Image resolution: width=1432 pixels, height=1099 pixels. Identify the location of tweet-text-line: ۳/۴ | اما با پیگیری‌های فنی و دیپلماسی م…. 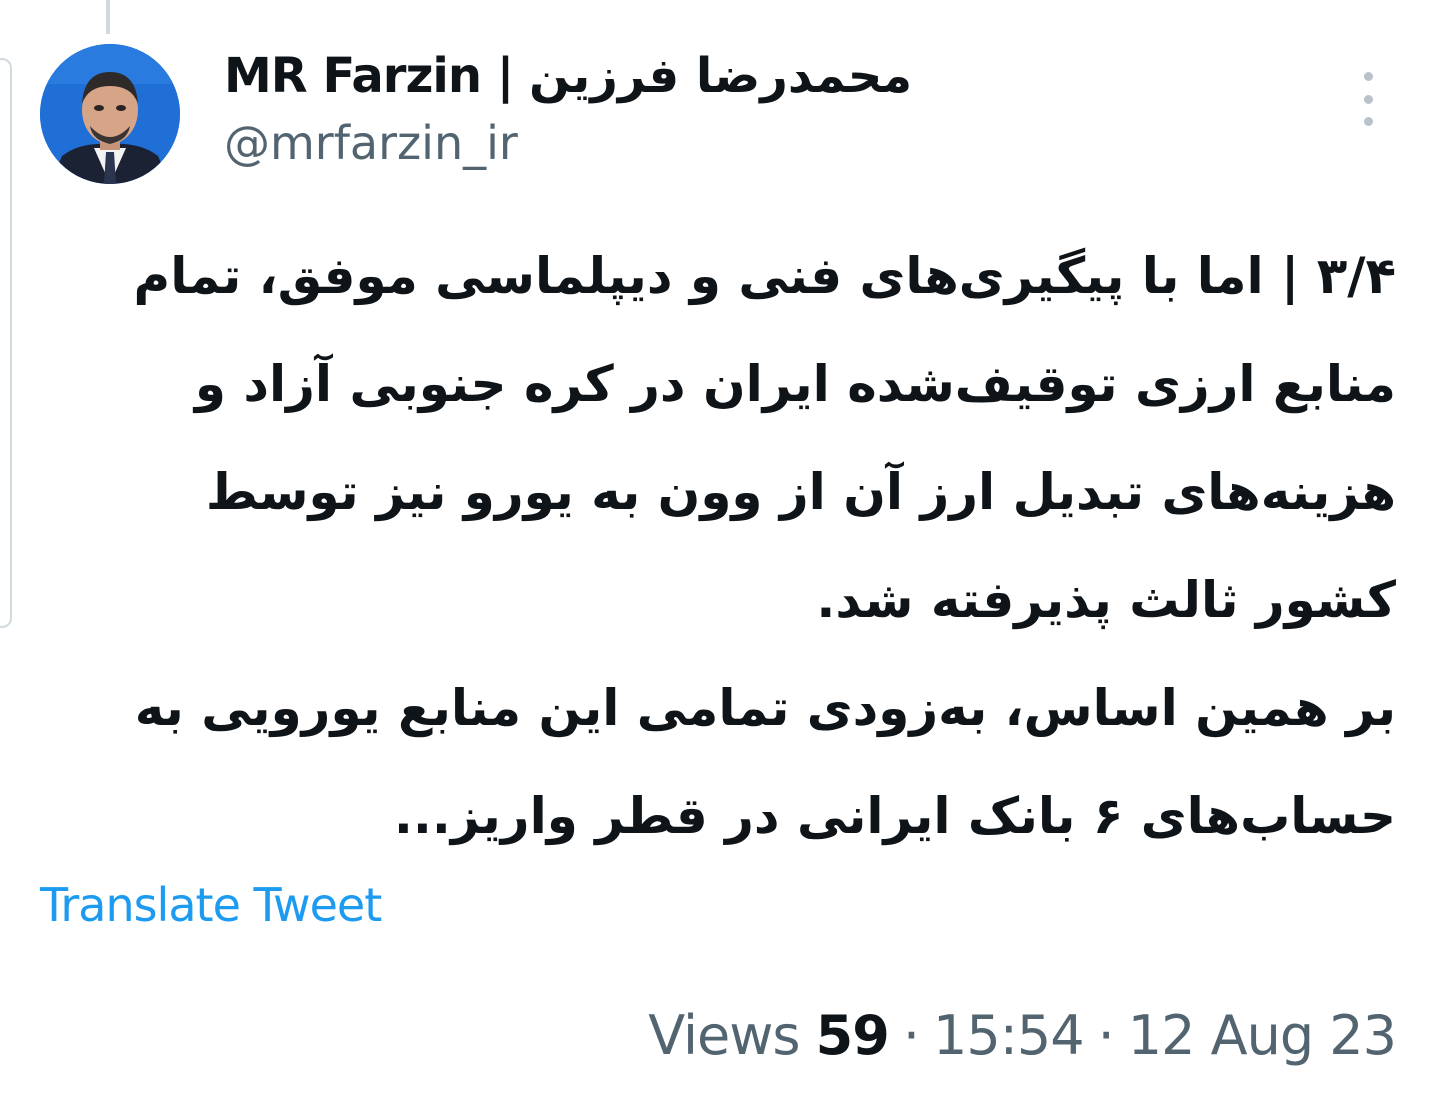
(764, 276).